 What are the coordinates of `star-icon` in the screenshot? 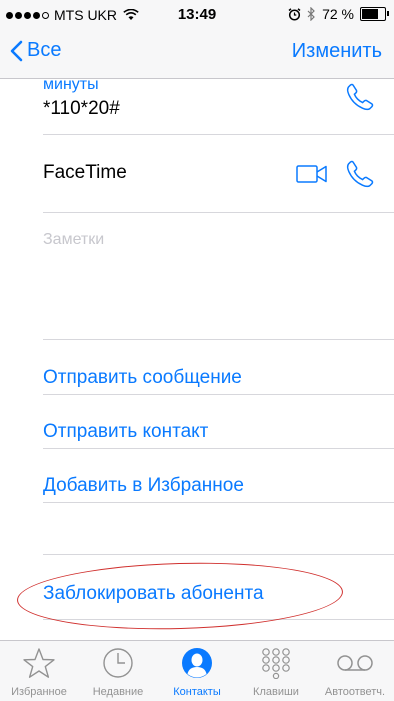 It's located at (39, 663).